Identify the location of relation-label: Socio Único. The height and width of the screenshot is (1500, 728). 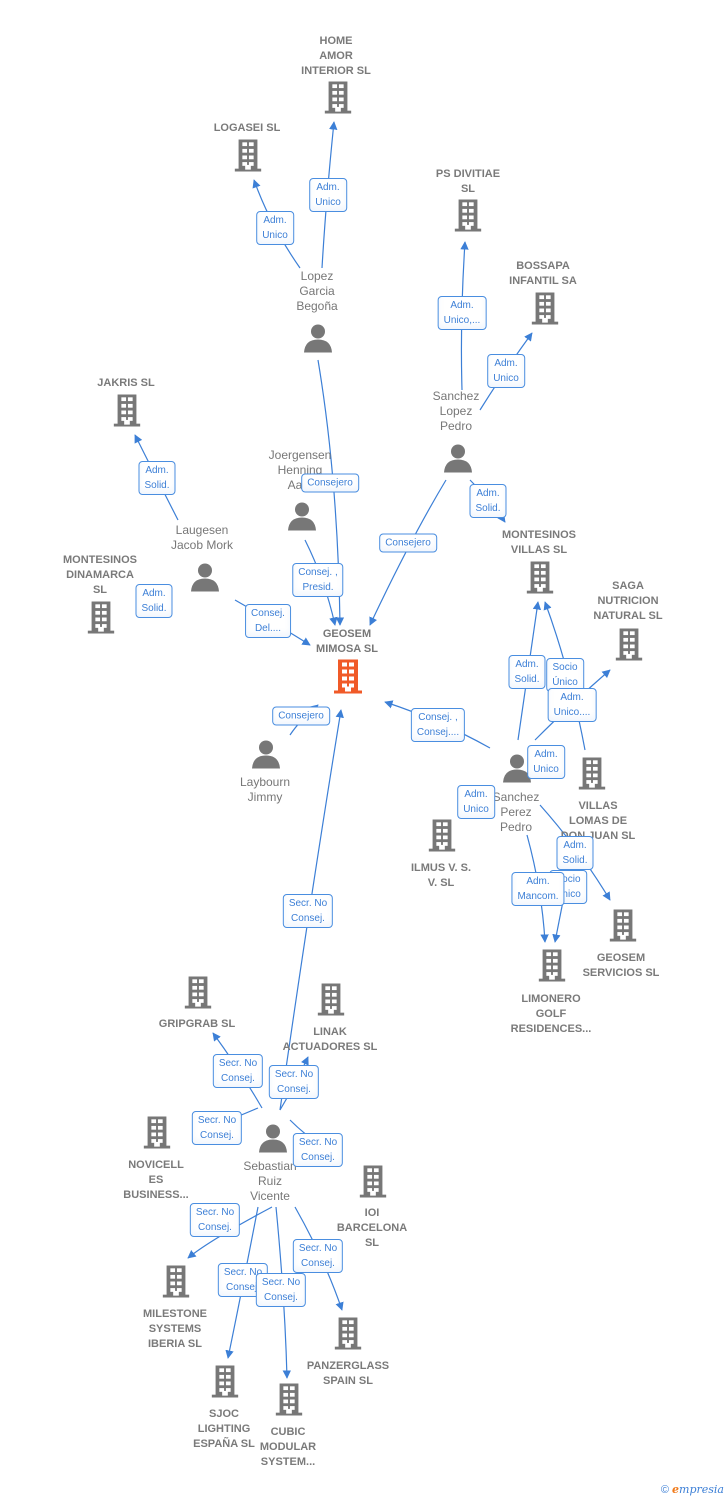
(565, 675).